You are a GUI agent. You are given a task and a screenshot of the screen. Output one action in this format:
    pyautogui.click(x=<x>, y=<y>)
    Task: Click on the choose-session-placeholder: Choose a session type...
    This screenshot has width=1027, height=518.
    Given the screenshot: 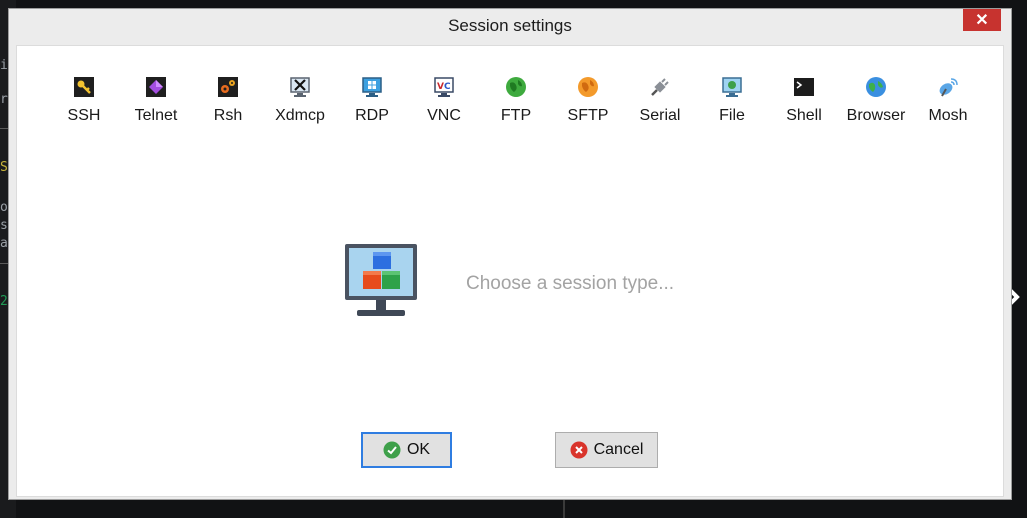 What is the action you would take?
    pyautogui.click(x=570, y=283)
    